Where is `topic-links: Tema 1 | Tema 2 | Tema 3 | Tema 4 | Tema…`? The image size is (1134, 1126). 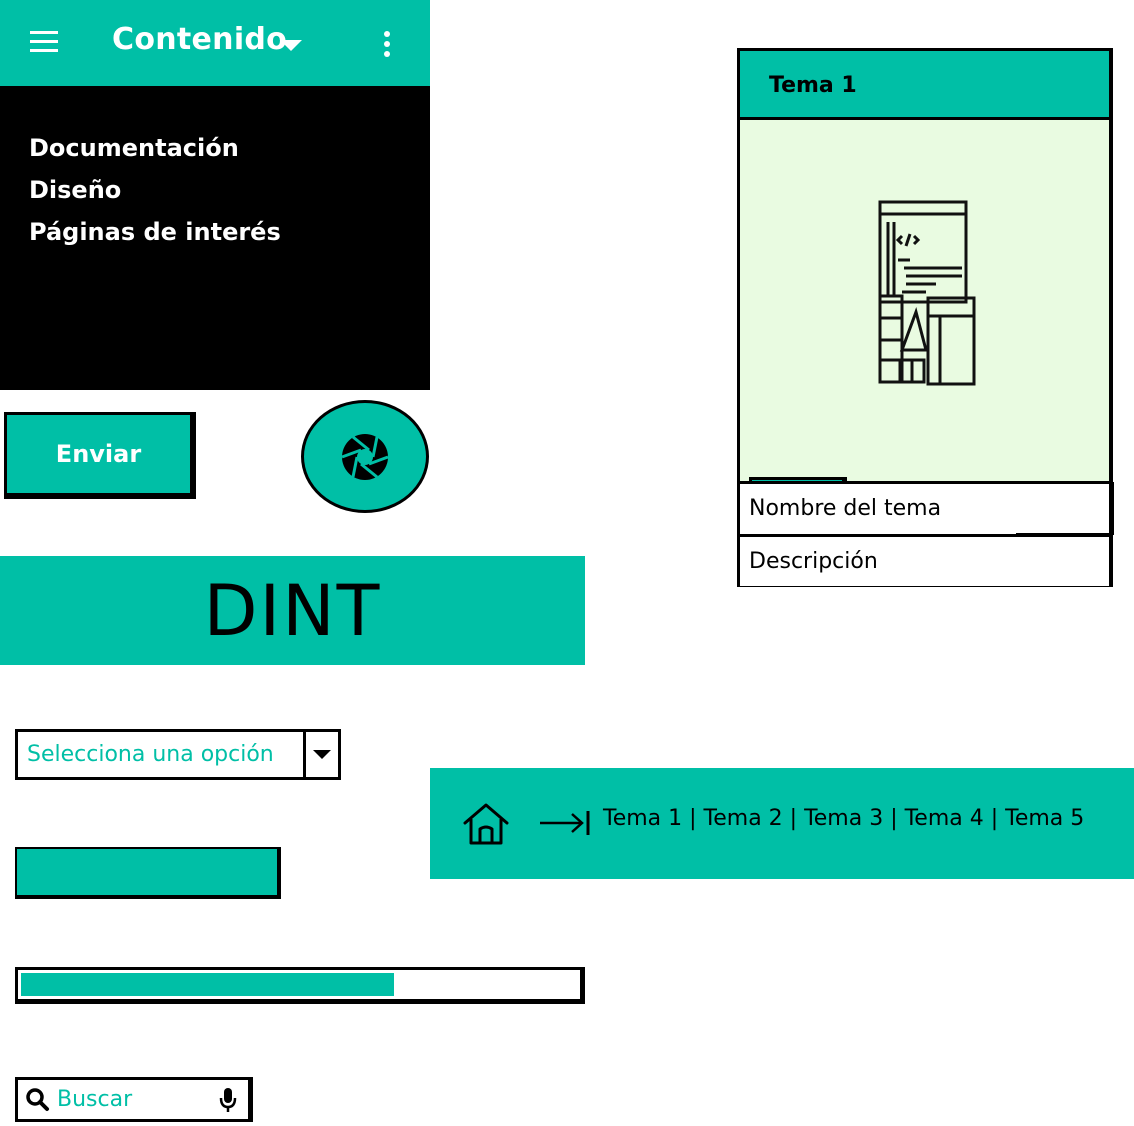
topic-links: Tema 1 | Tema 2 | Tema 3 | Tema 4 | Tema… is located at coordinates (843, 818).